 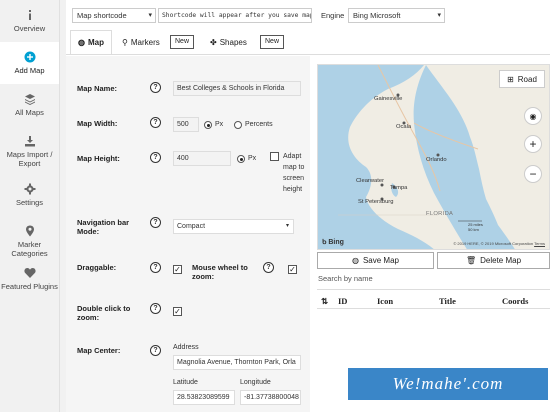 I want to click on sidebar-item-label: Overview, so click(x=29, y=28).